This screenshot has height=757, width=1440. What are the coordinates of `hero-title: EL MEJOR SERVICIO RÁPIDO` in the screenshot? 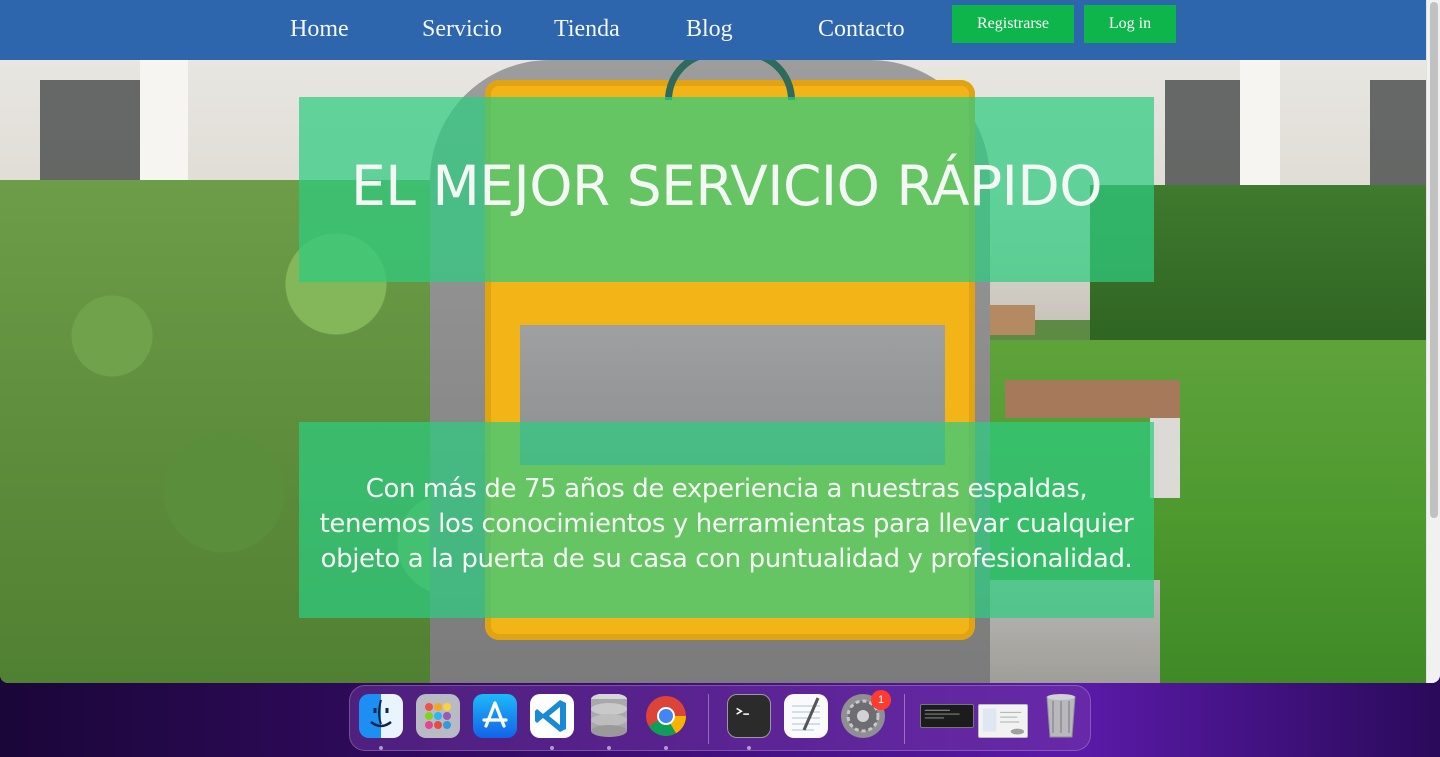 It's located at (726, 185).